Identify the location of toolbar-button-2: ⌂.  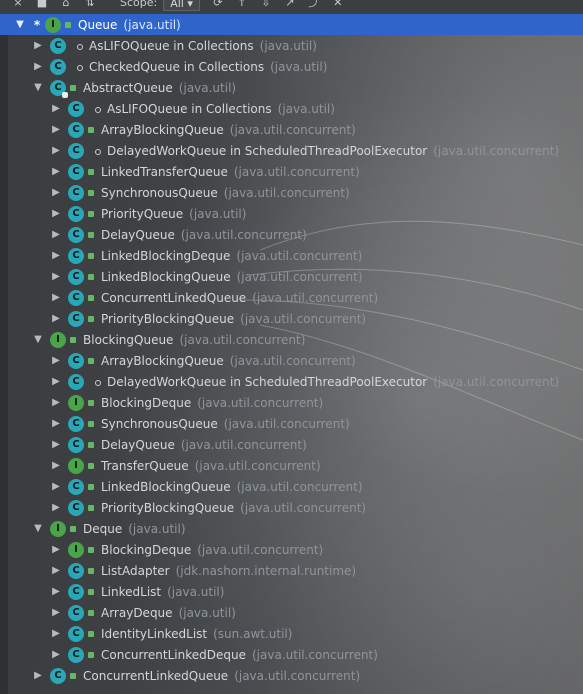
(66, 4).